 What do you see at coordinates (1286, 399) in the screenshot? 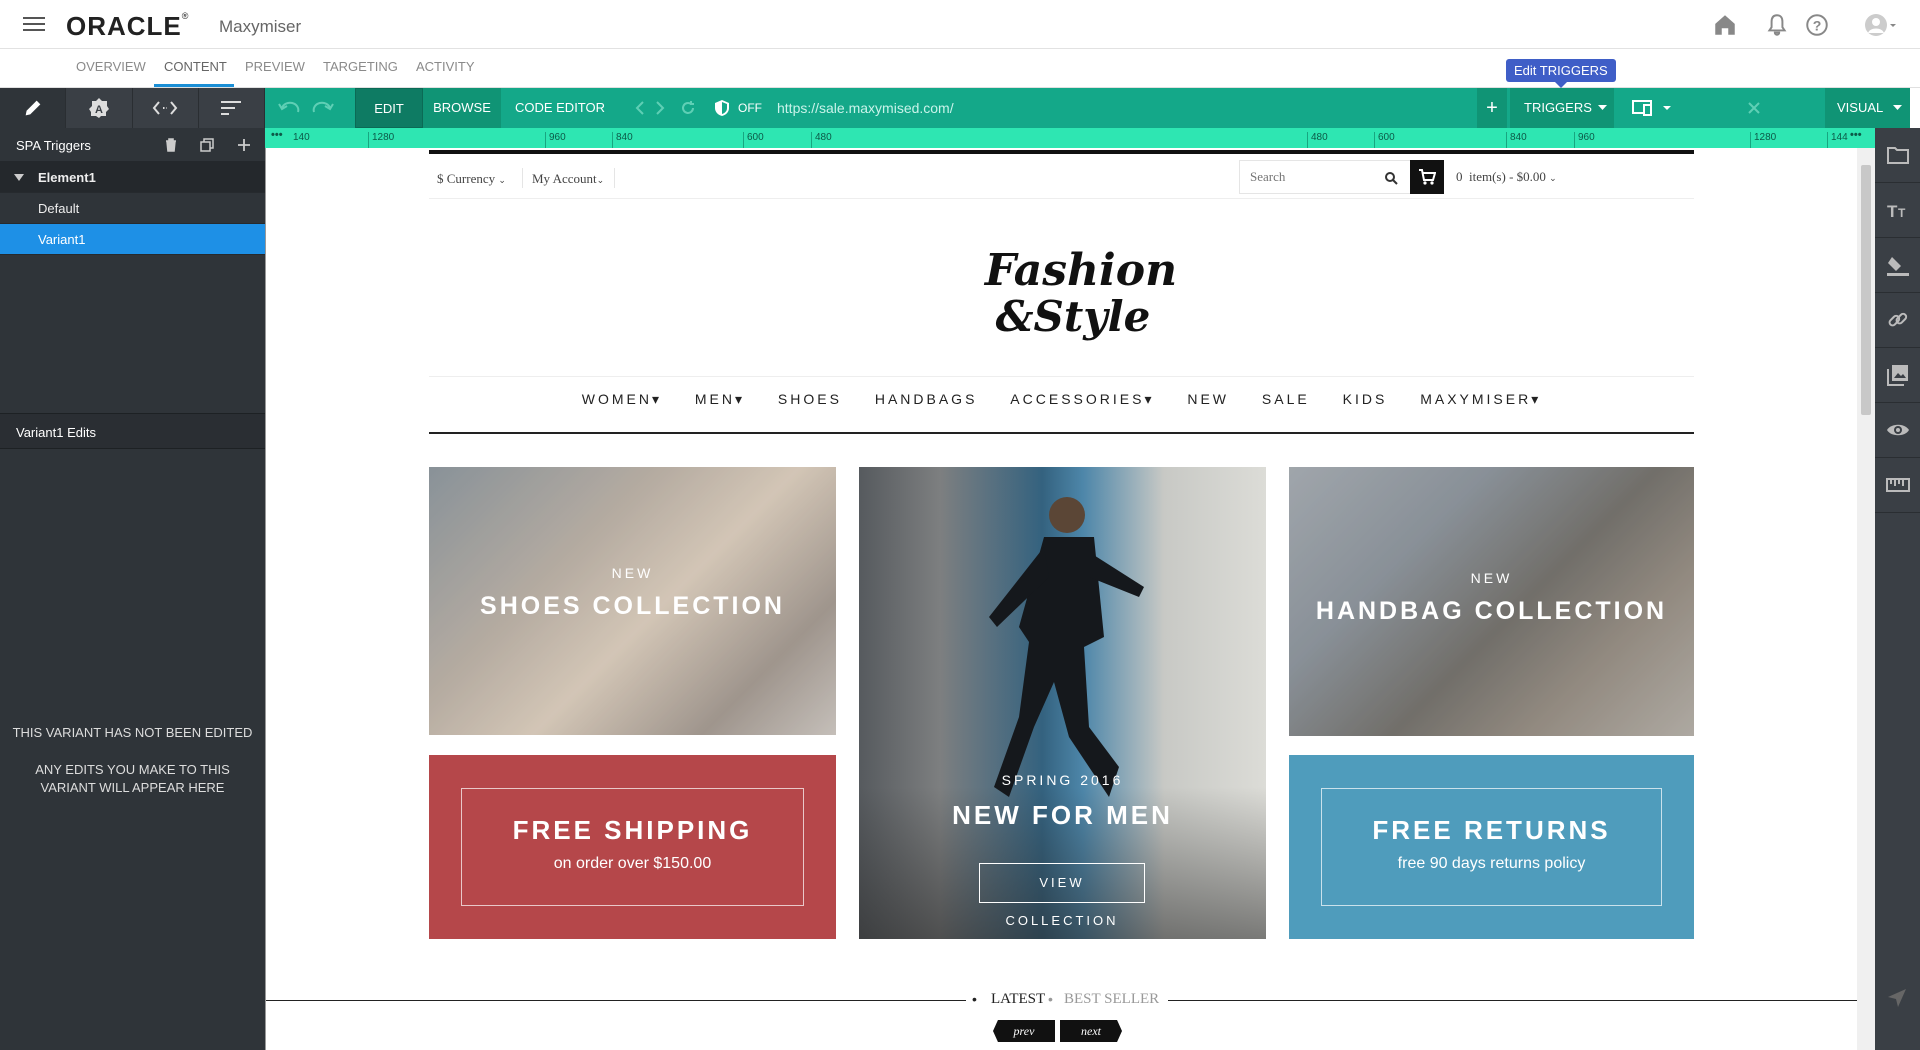
I see `nav-sale: SALE` at bounding box center [1286, 399].